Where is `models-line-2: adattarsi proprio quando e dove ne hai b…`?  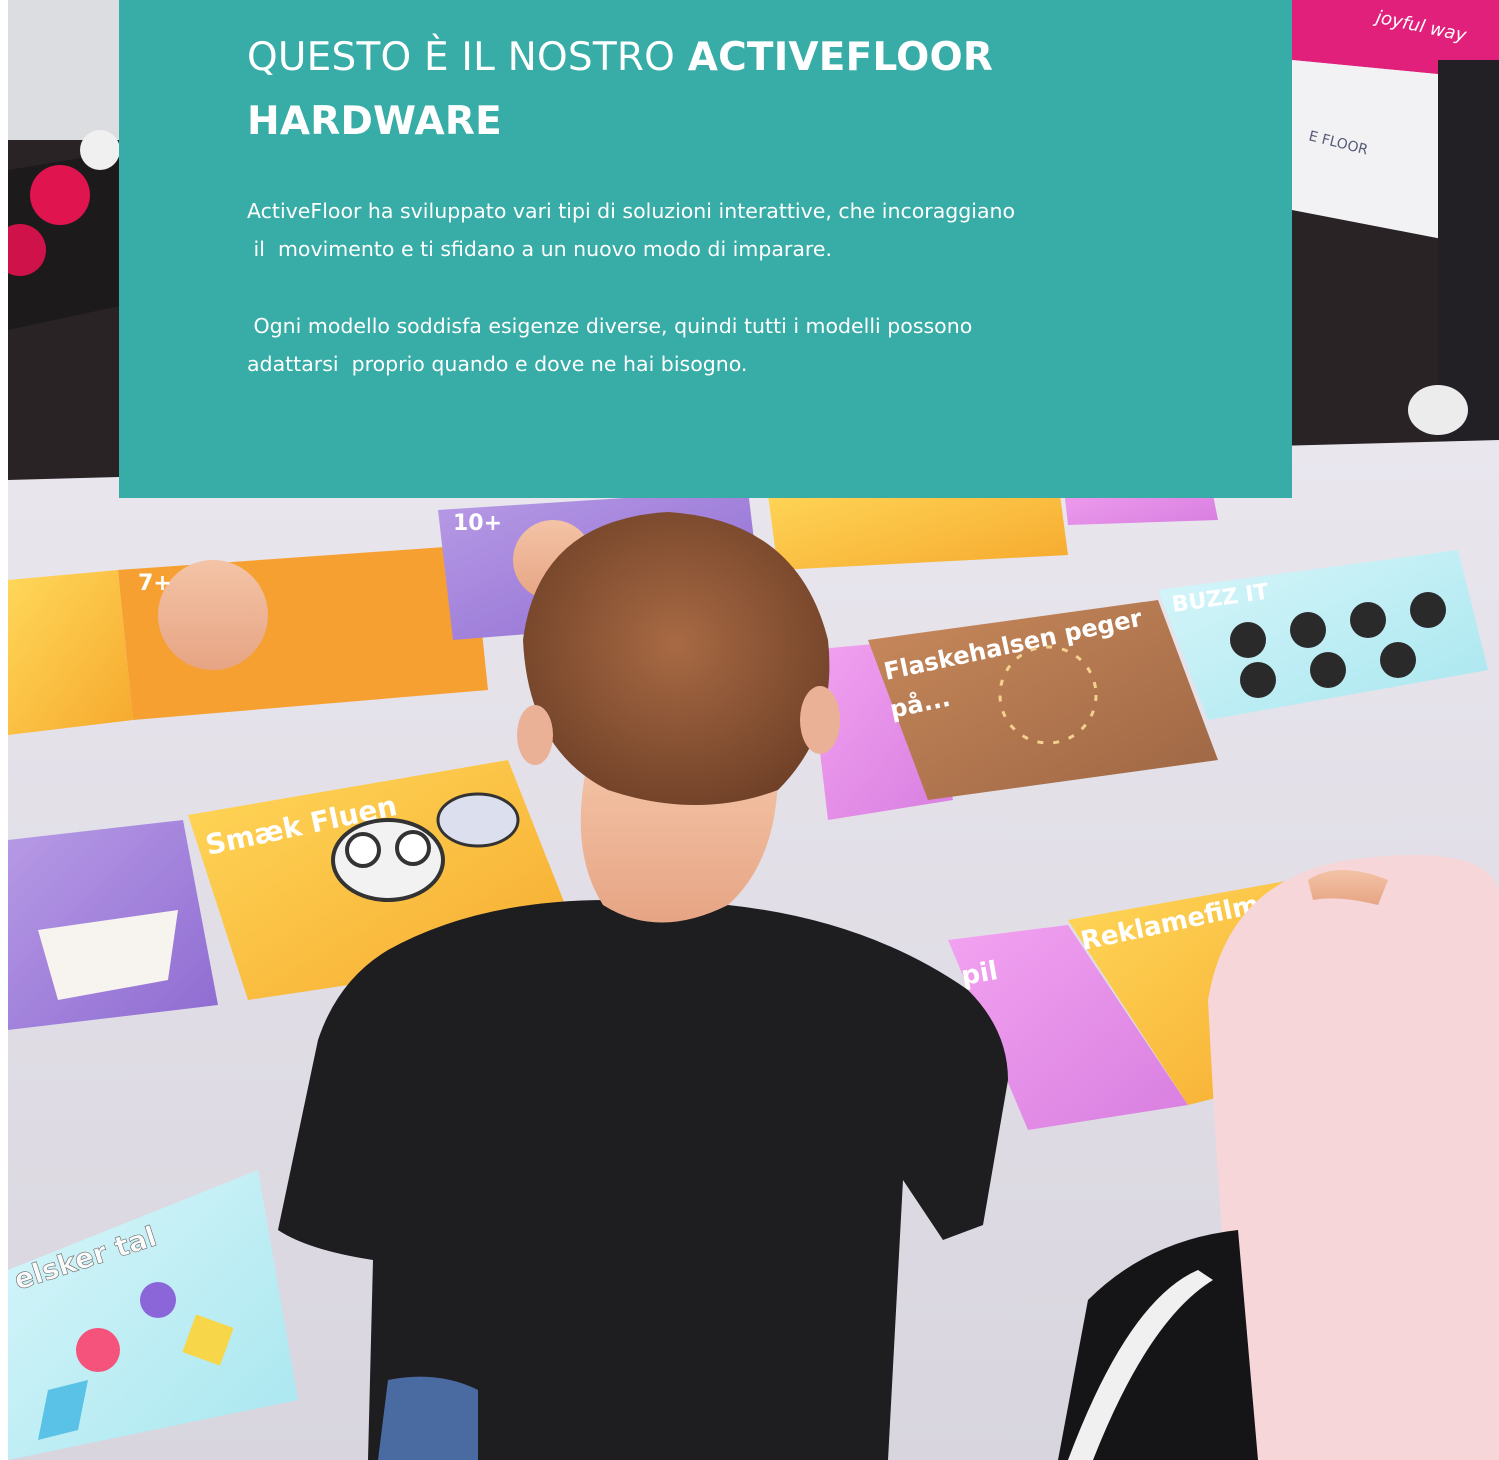 models-line-2: adattarsi proprio quando e dove ne hai b… is located at coordinates (497, 364).